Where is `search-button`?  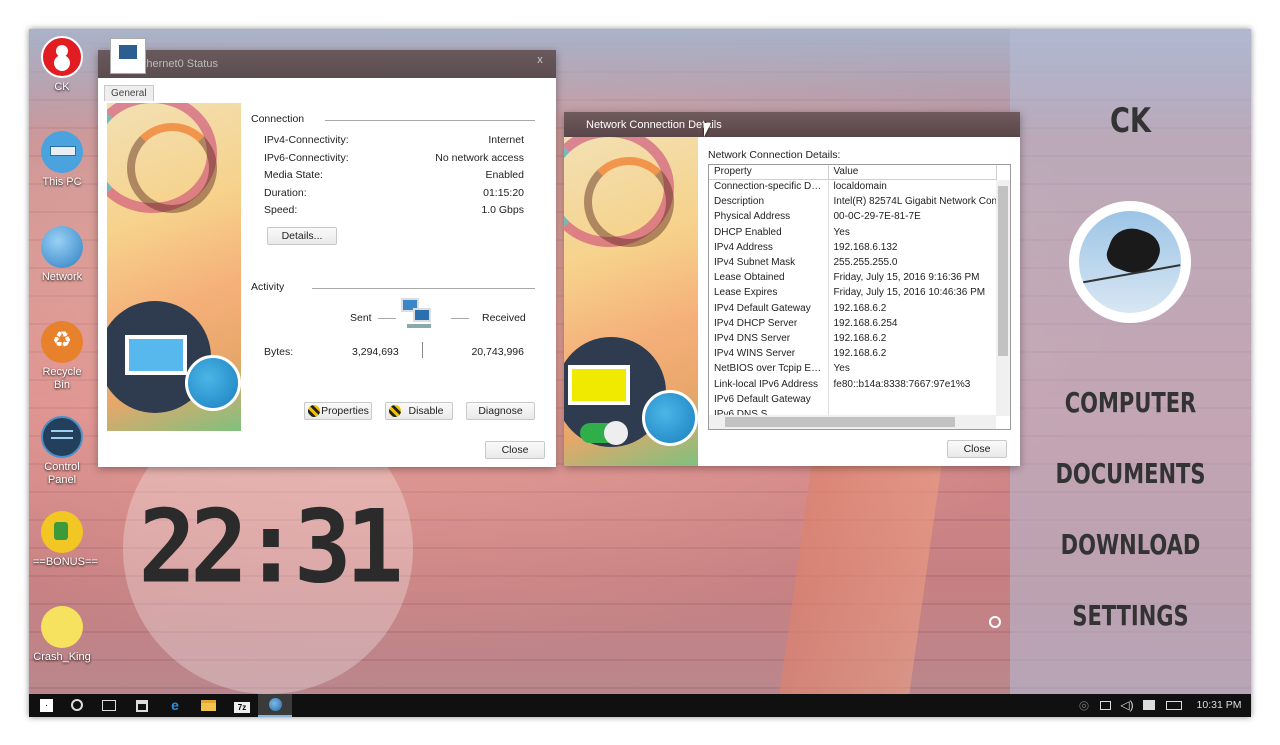 search-button is located at coordinates (77, 705).